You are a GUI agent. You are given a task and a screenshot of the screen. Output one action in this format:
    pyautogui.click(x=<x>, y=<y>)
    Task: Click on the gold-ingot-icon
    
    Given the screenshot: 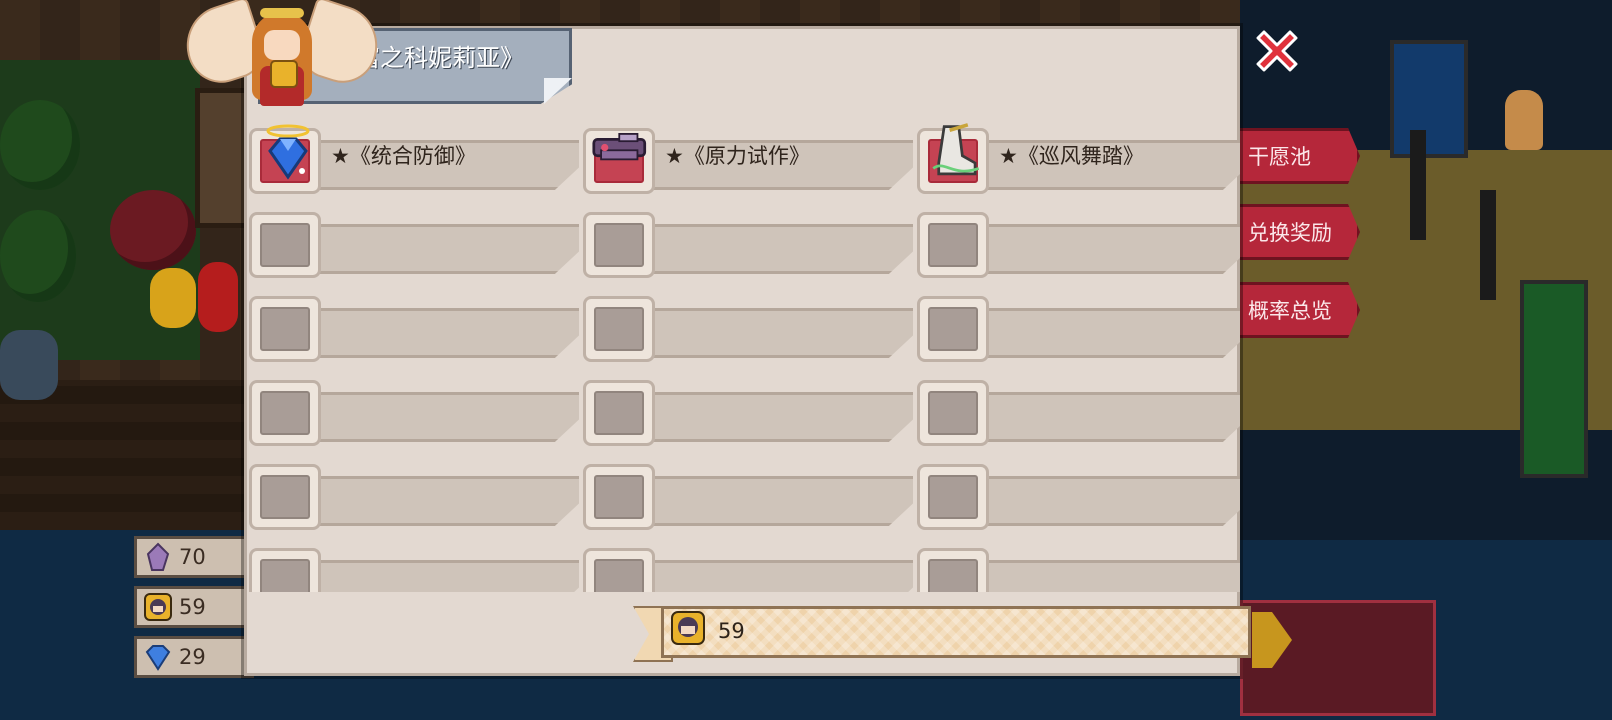 What is the action you would take?
    pyautogui.click(x=284, y=74)
    